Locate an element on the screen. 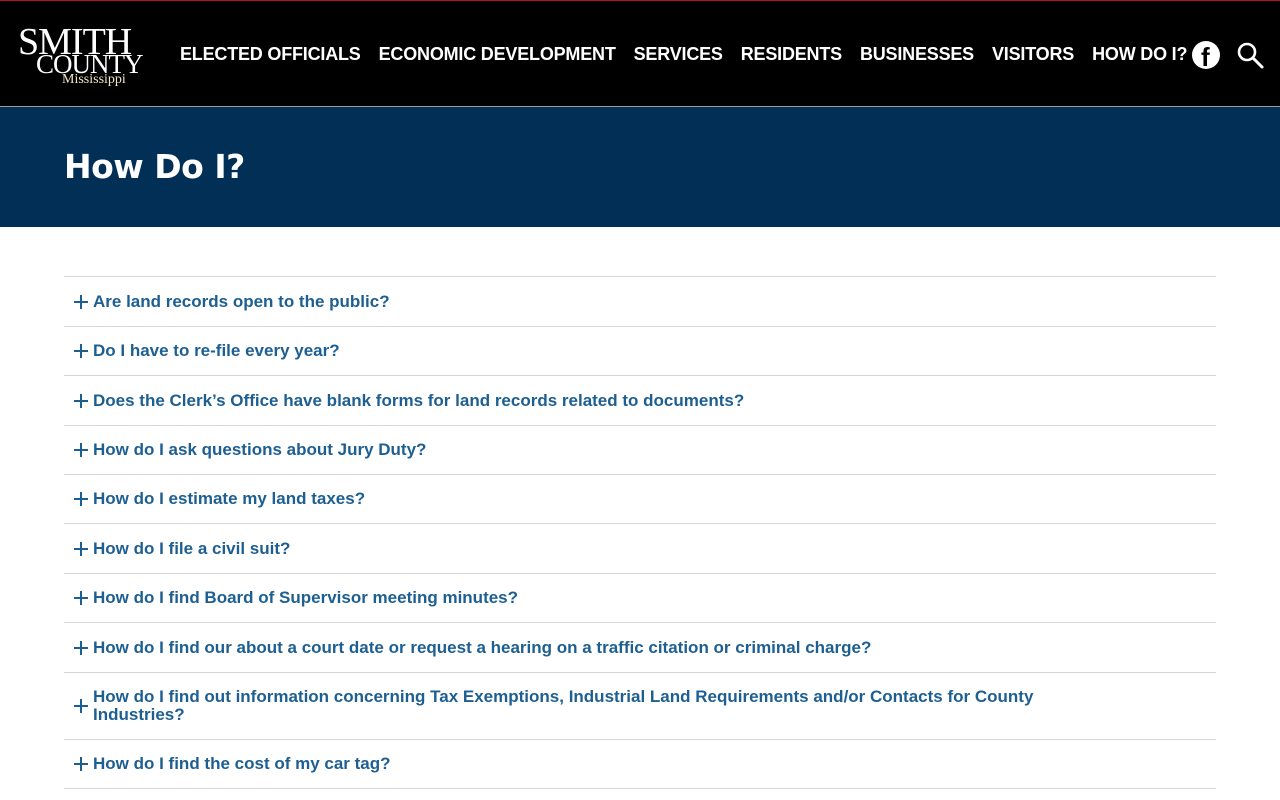  faq-question: How do I find the cost of my car tag? is located at coordinates (242, 763).